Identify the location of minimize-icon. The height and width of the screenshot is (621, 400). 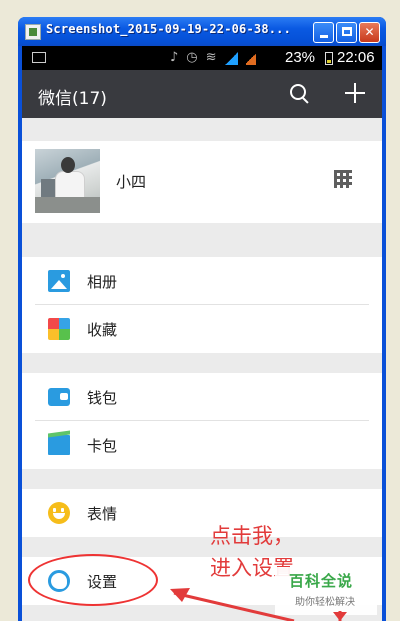
(323, 36).